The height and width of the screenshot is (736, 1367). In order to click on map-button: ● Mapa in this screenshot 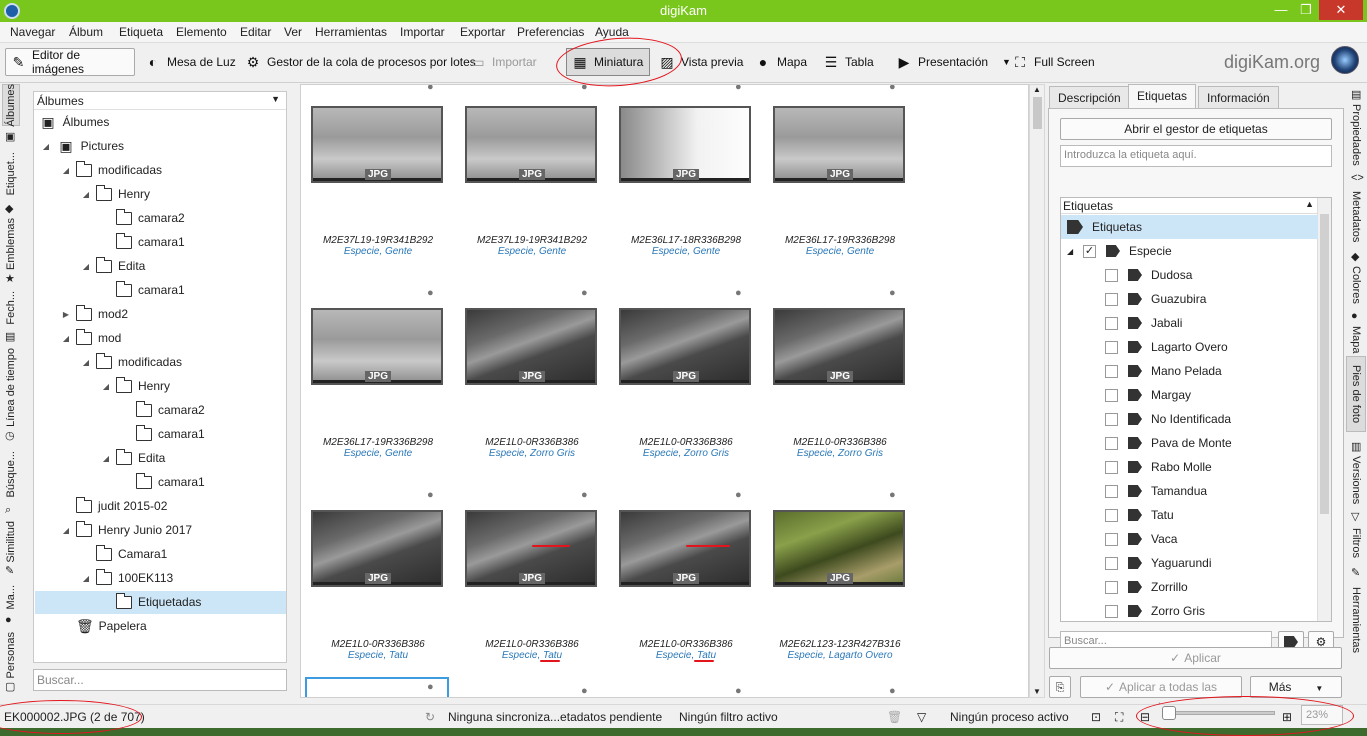, I will do `click(781, 62)`.